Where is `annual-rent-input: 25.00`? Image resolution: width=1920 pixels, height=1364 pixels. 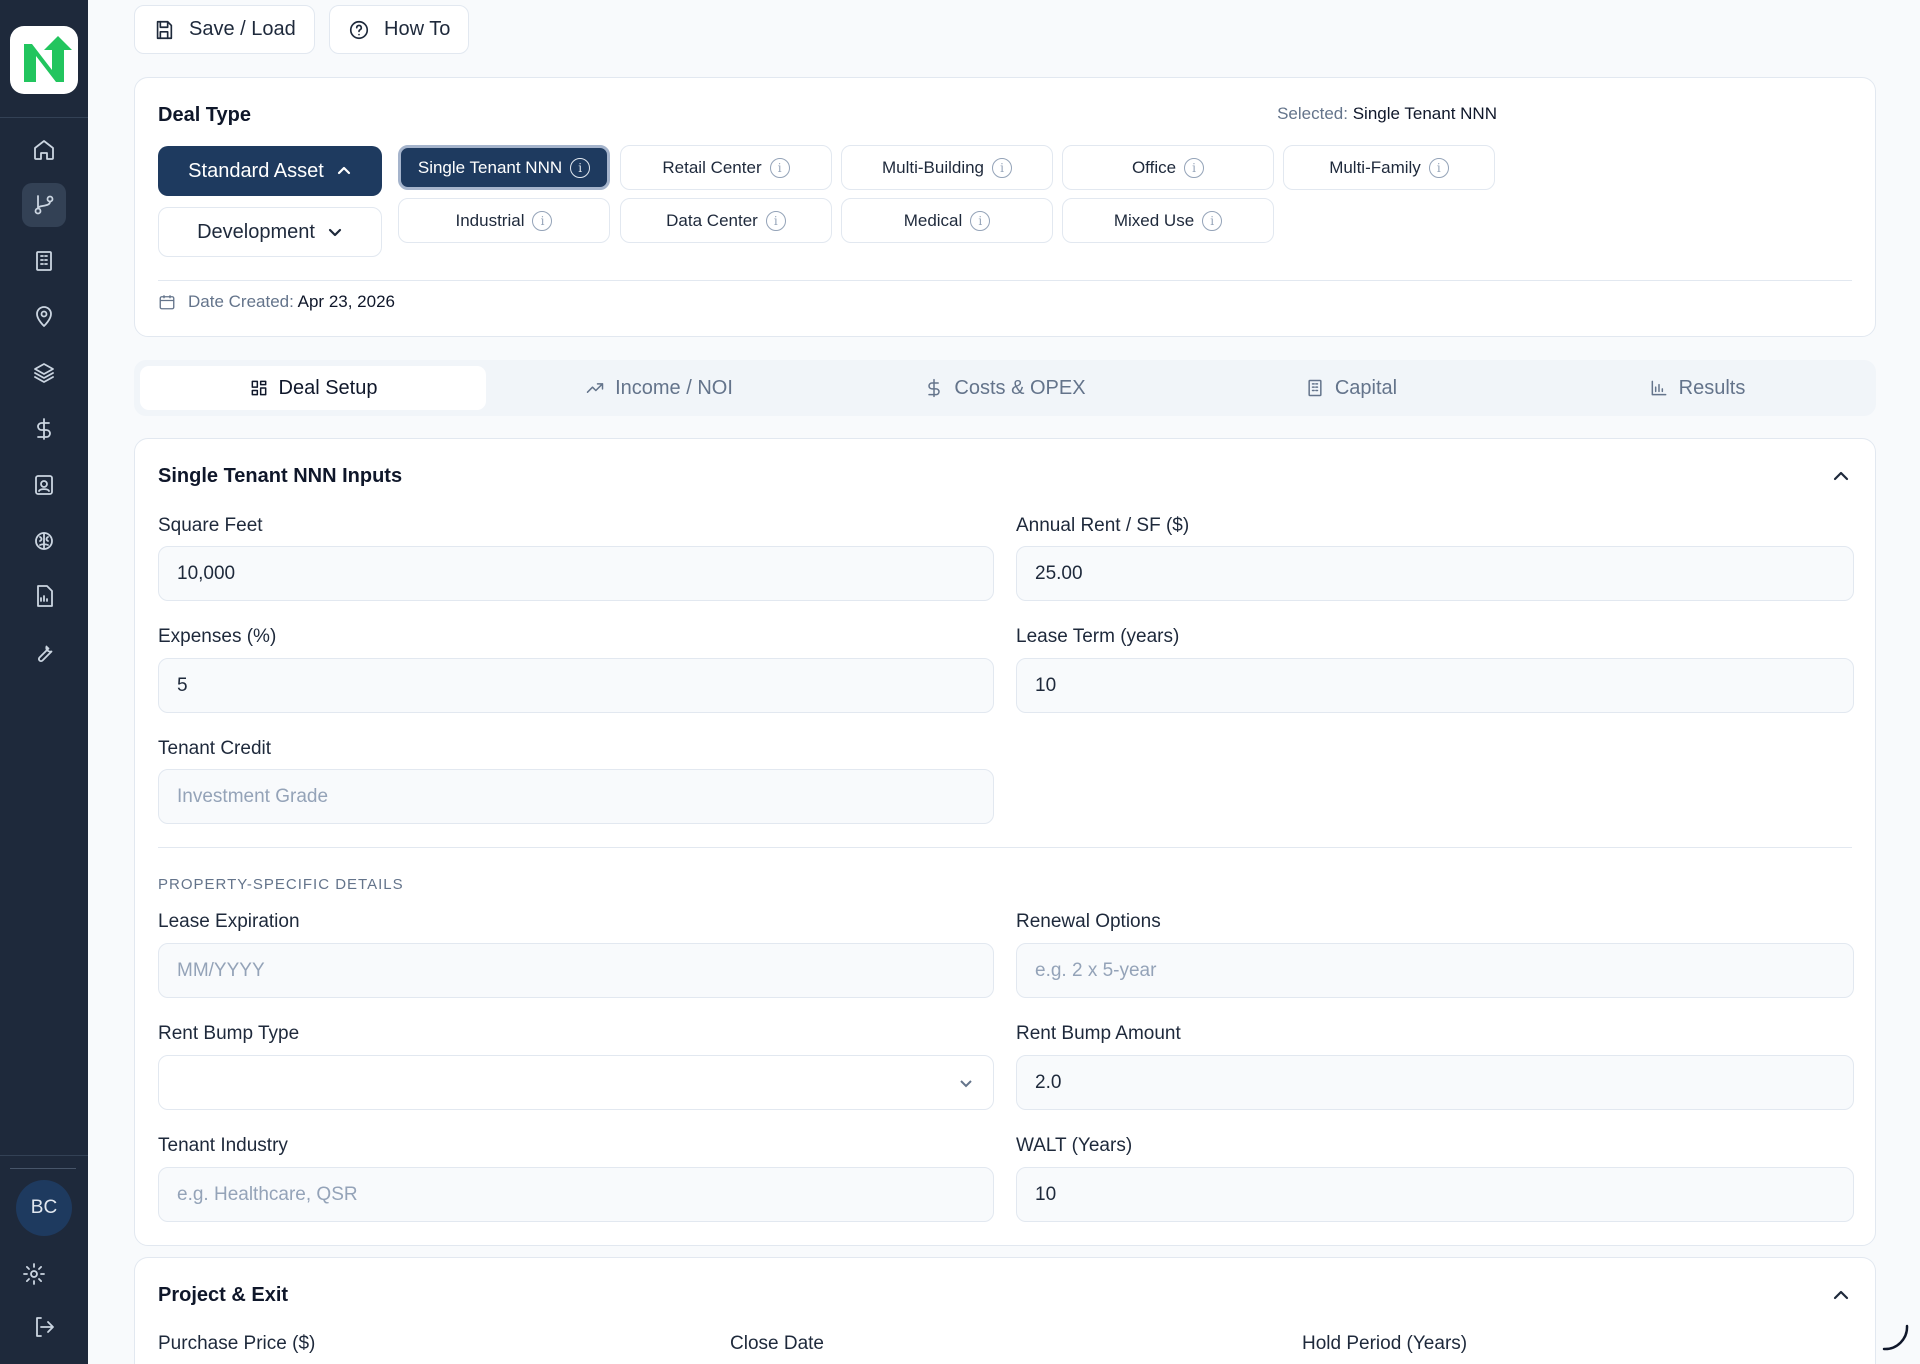
annual-rent-input: 25.00 is located at coordinates (1435, 573).